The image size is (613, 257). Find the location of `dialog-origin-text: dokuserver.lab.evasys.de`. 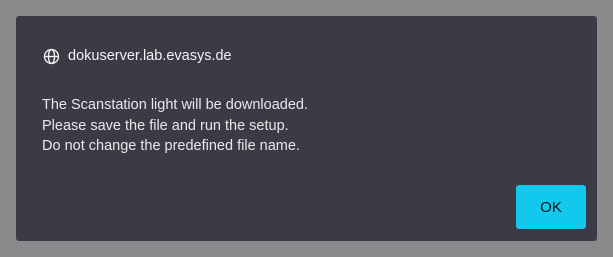

dialog-origin-text: dokuserver.lab.evasys.de is located at coordinates (150, 56).